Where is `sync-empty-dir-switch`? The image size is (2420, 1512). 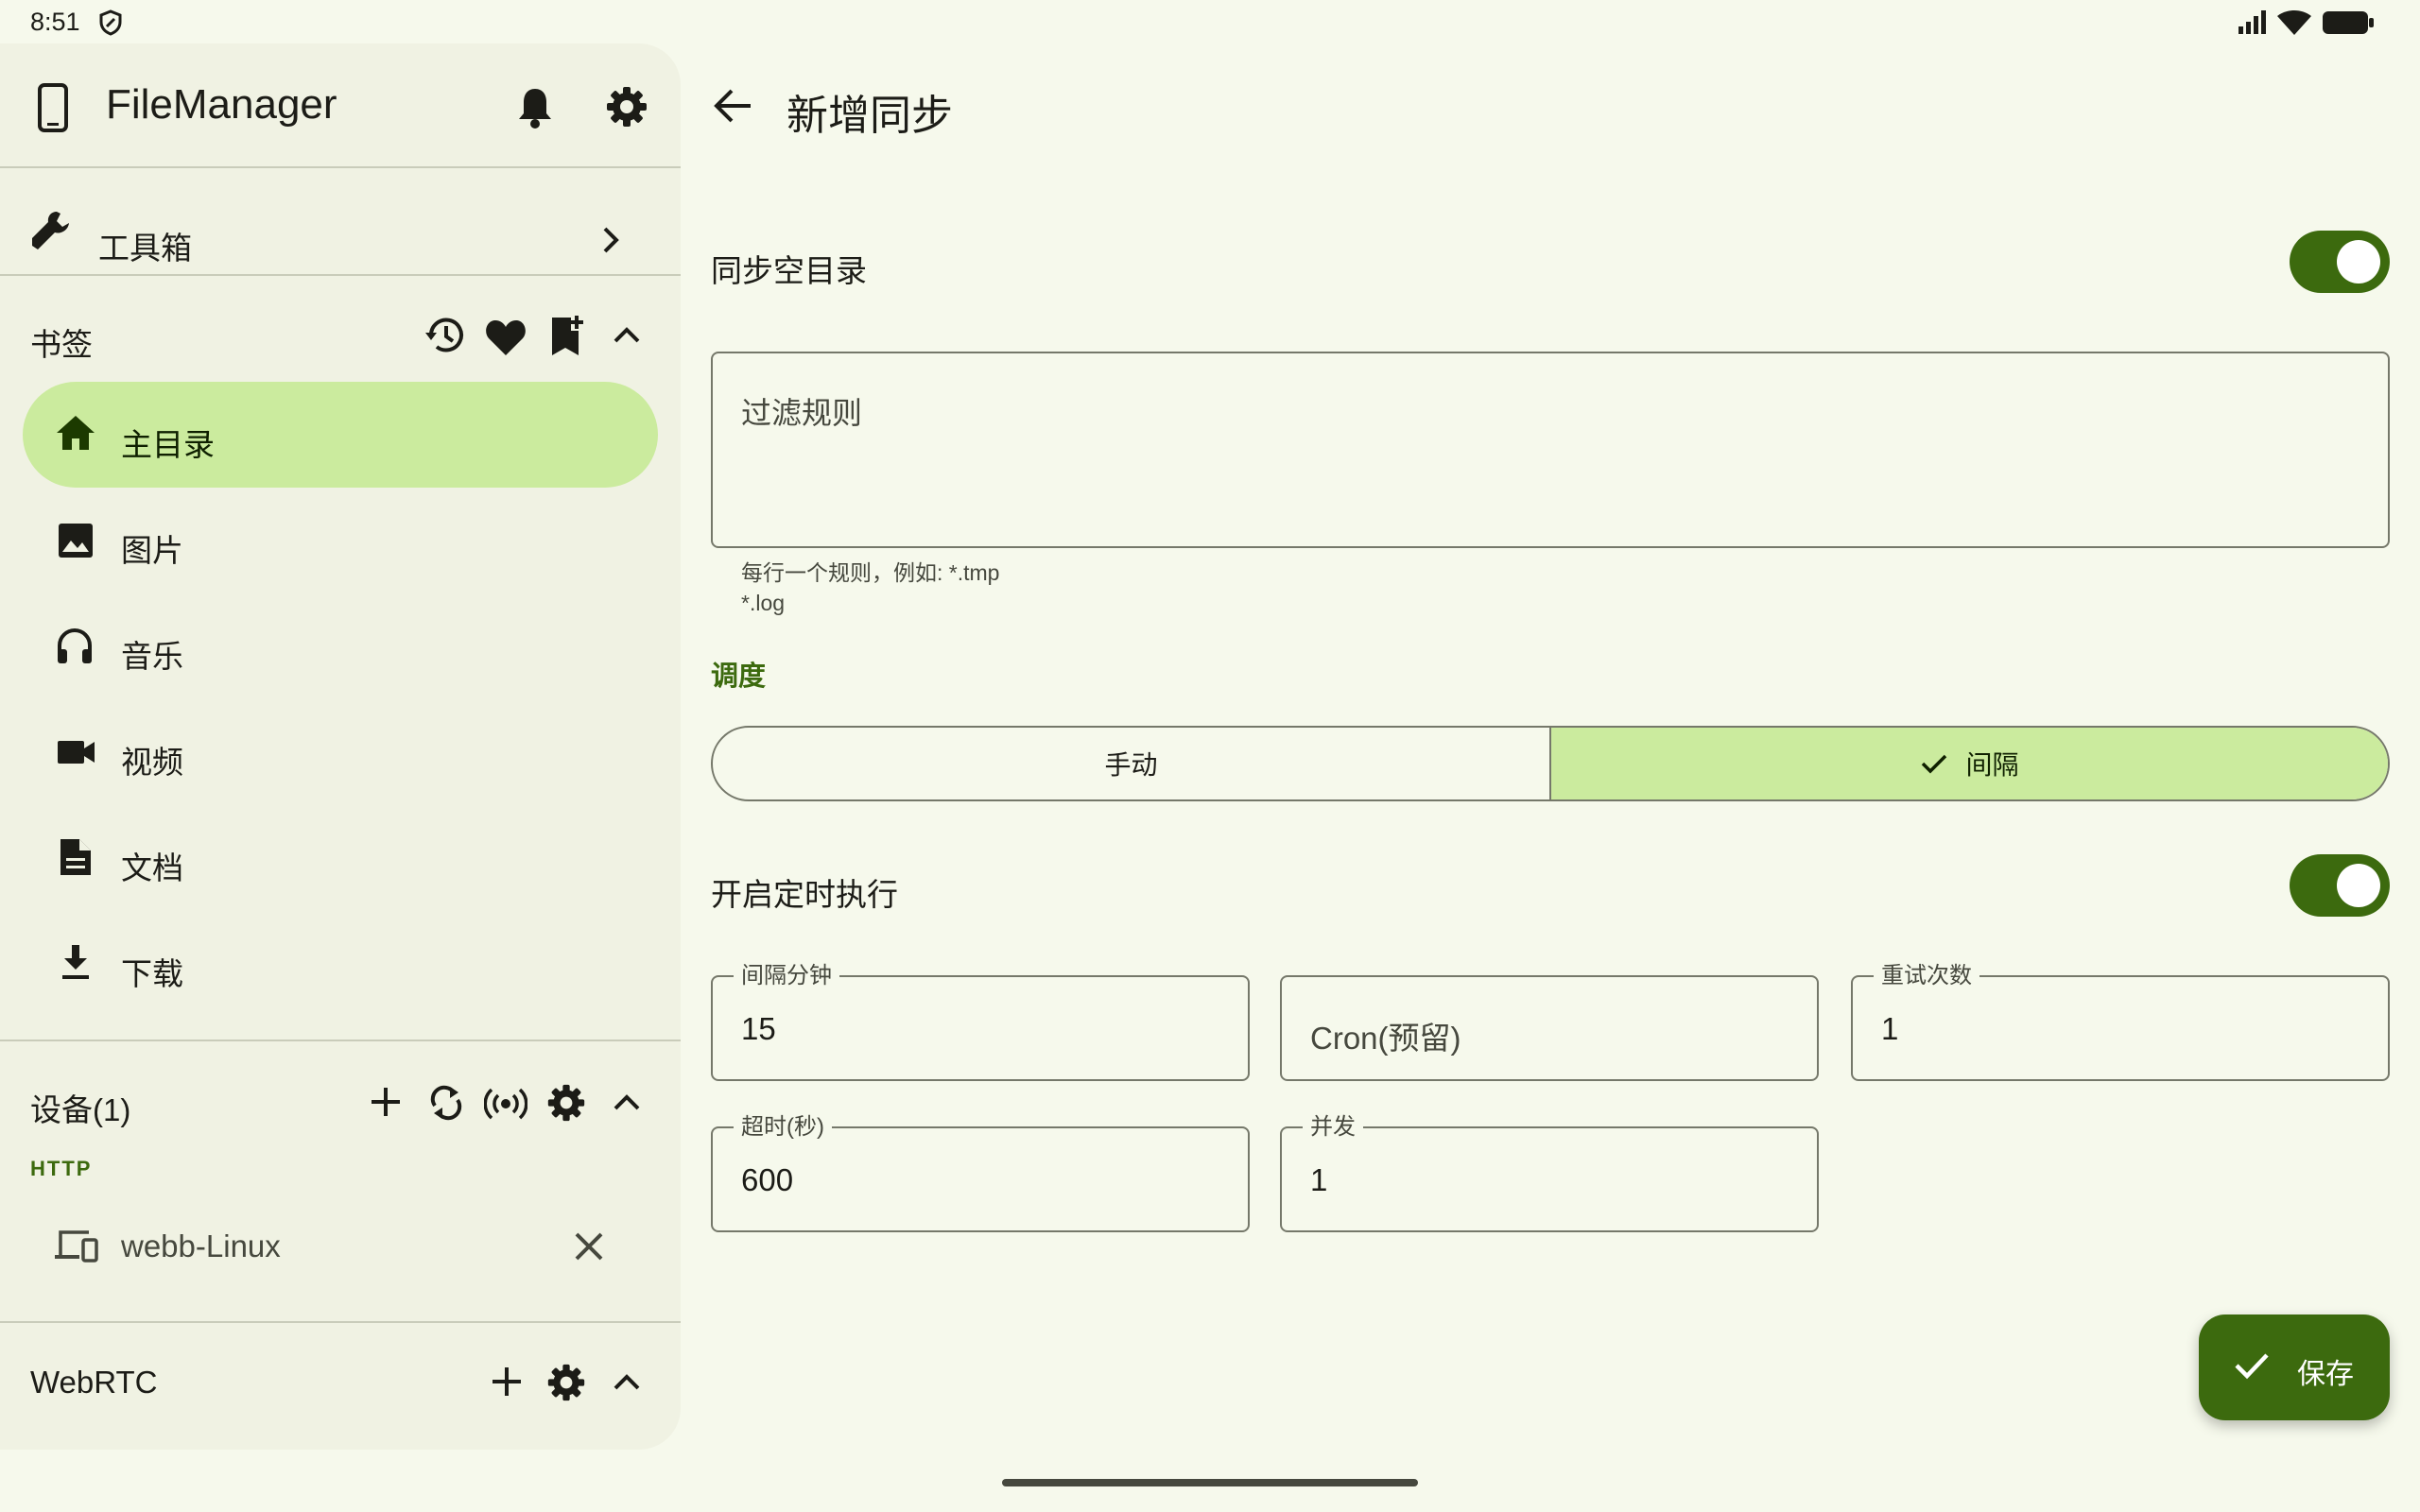
sync-empty-dir-switch is located at coordinates (2340, 262).